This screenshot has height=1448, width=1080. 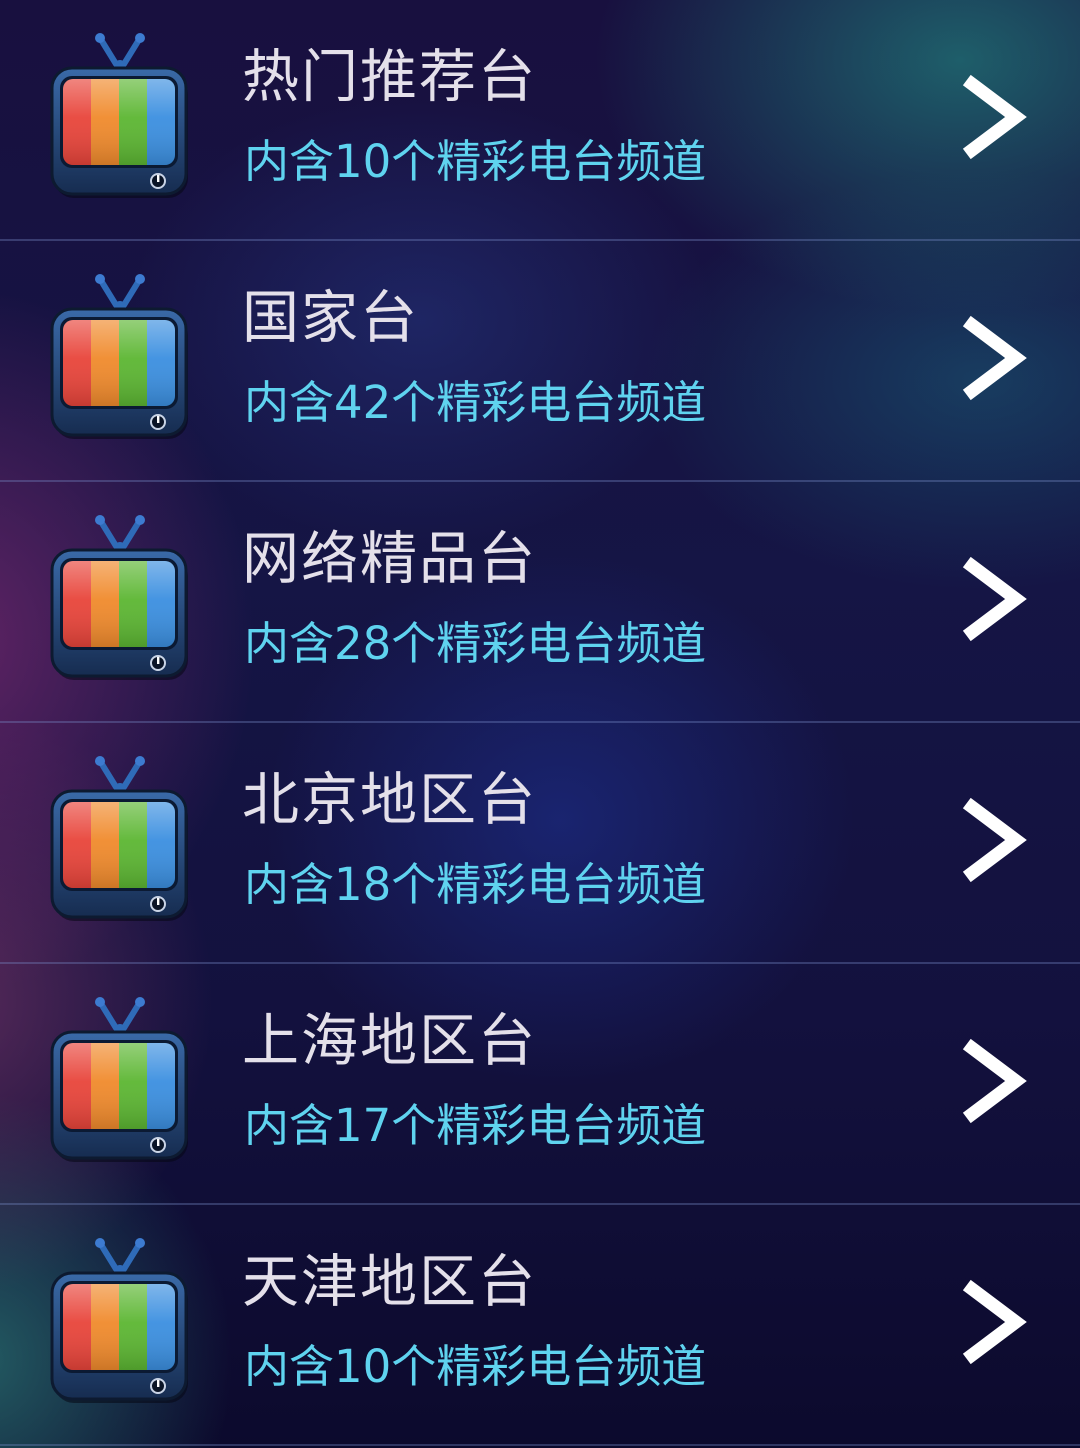 What do you see at coordinates (475, 884) in the screenshot?
I see `channel-item-subtitle: 内含18个精彩电台频道` at bounding box center [475, 884].